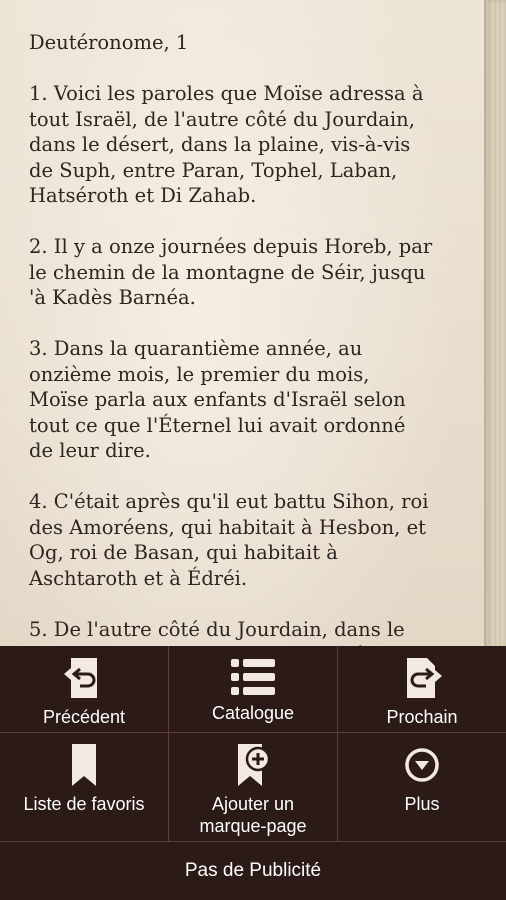  I want to click on previous-label: Précédent, so click(84, 717).